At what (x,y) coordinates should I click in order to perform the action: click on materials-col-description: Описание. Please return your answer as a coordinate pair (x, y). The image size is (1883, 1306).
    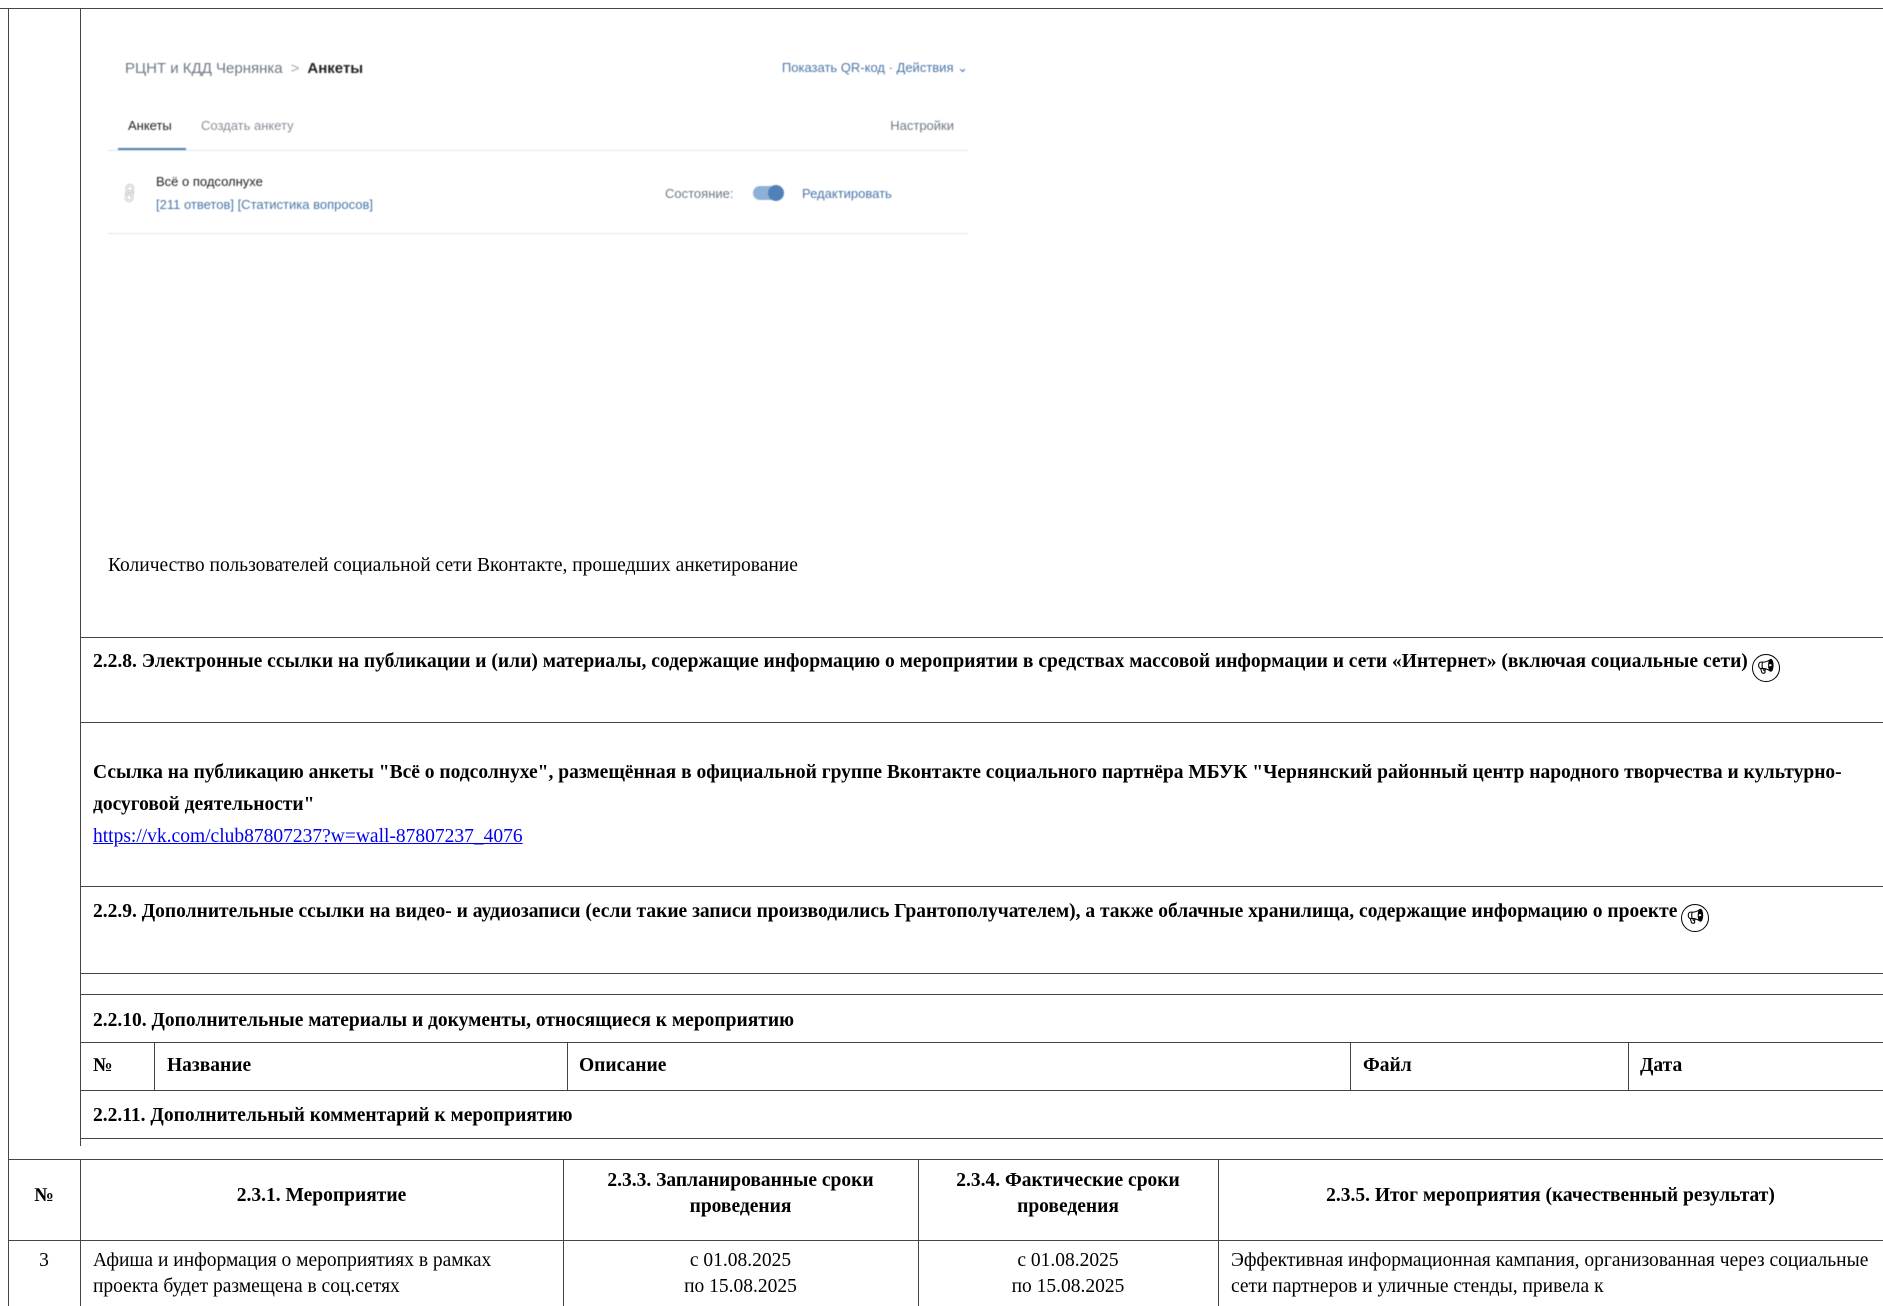
    Looking at the image, I should click on (623, 1065).